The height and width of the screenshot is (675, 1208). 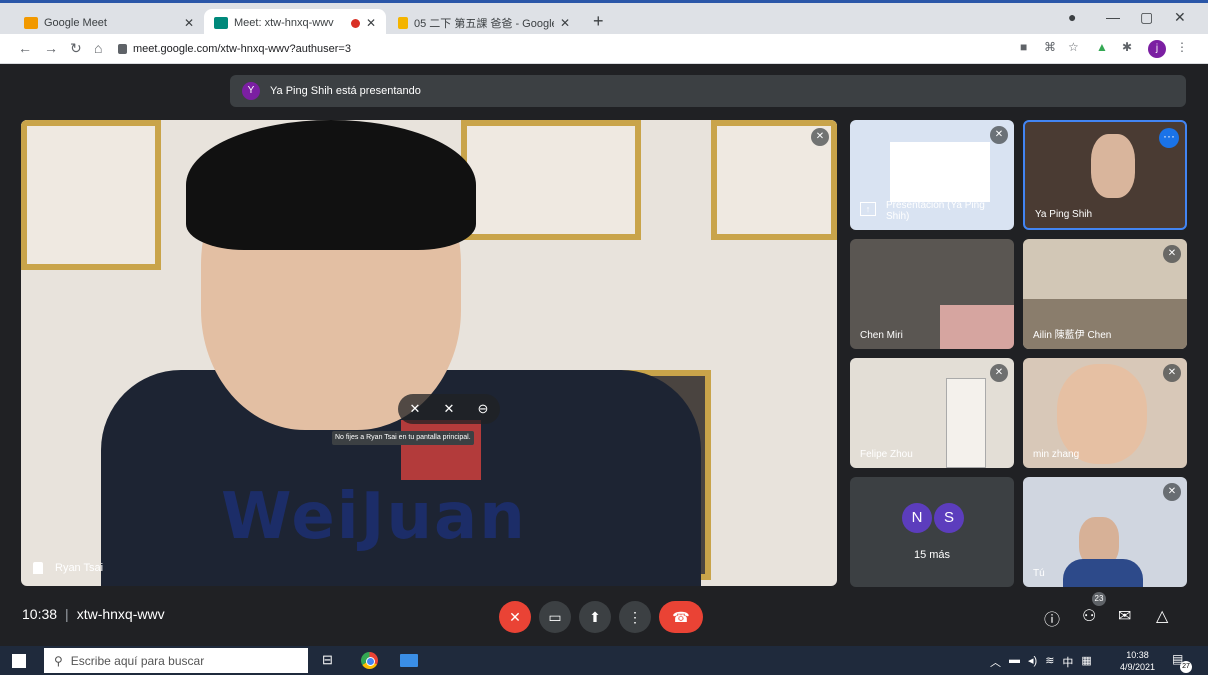 I want to click on tile-presentation: ✕ ↑ Presentación (Ya Ping Shih), so click(x=932, y=175).